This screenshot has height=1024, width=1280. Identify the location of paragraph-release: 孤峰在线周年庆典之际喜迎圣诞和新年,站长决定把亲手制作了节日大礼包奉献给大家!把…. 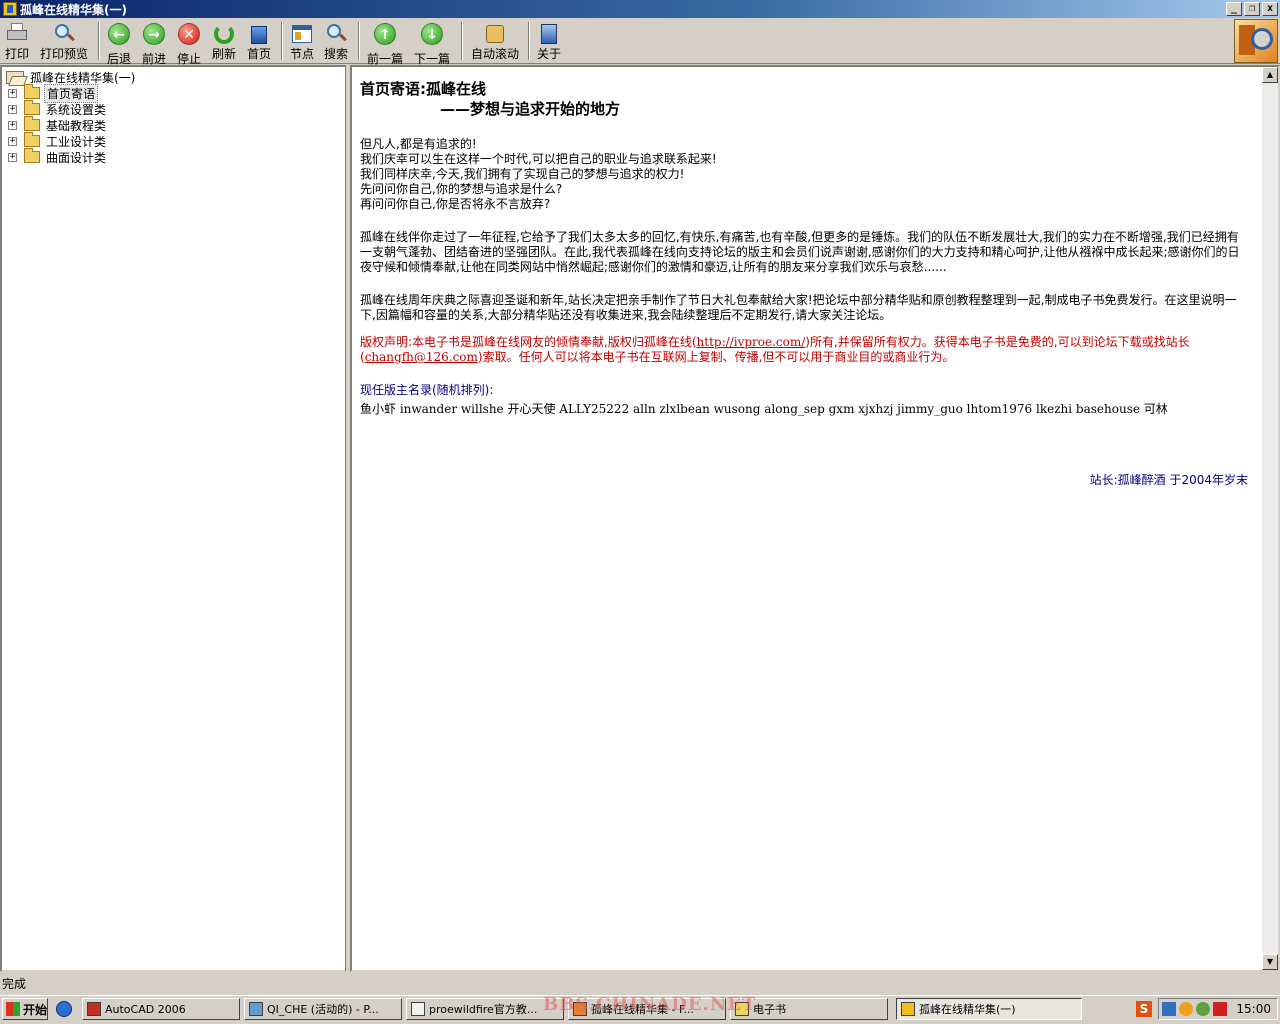
(798, 307).